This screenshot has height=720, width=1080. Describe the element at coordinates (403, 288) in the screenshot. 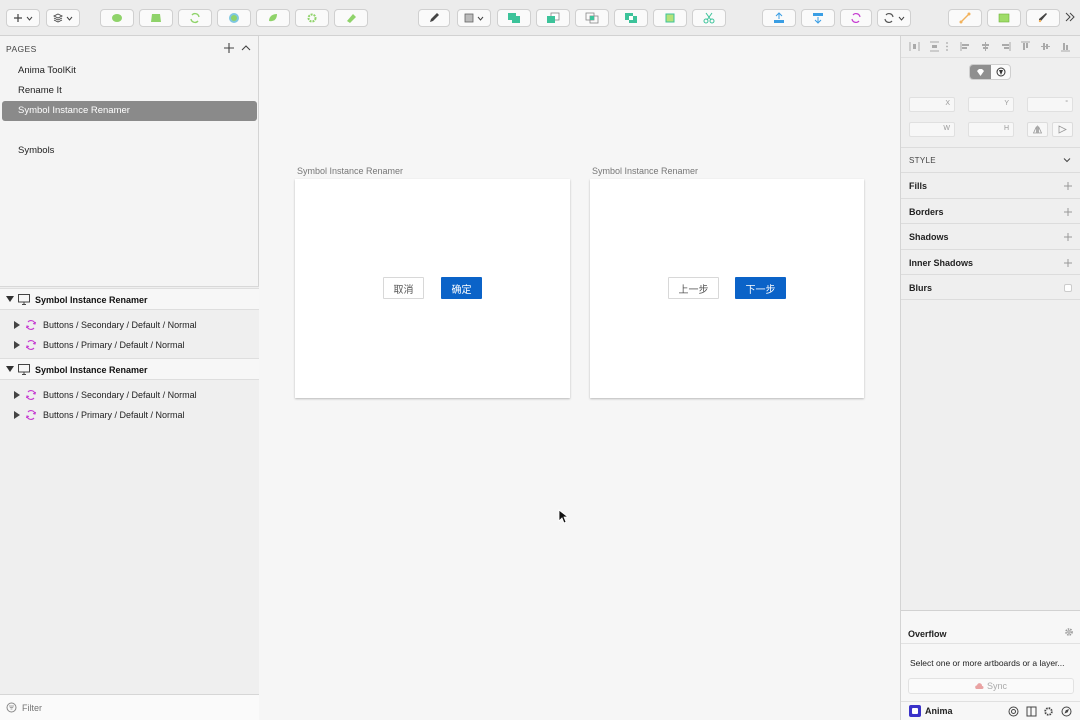

I see `cancel-button: 取消` at that location.